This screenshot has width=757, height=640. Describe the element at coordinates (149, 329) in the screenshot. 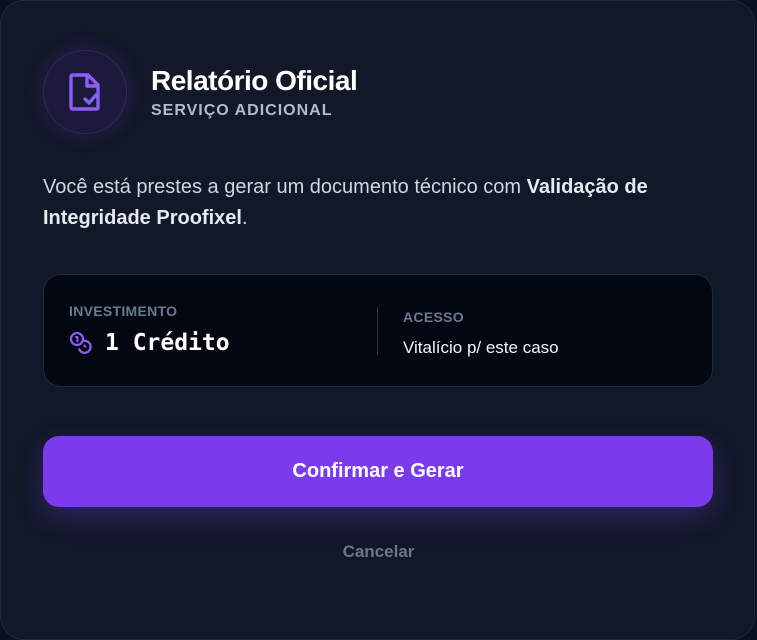

I see `investment-section: INVESTIMENTO 1 Crédito` at that location.